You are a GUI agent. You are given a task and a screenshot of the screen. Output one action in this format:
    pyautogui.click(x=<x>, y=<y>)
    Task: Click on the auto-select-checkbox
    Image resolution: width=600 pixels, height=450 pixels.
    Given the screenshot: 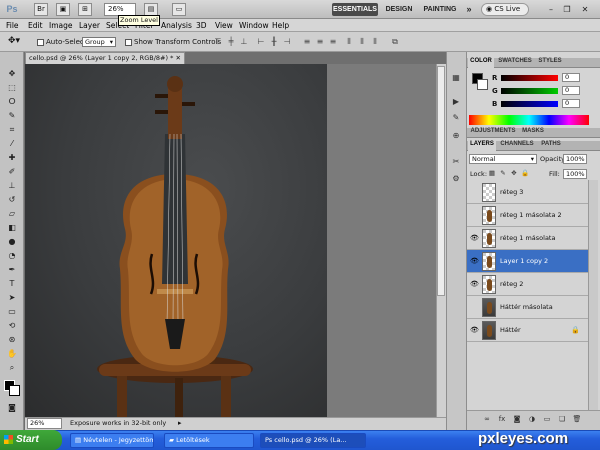 What is the action you would take?
    pyautogui.click(x=40, y=42)
    